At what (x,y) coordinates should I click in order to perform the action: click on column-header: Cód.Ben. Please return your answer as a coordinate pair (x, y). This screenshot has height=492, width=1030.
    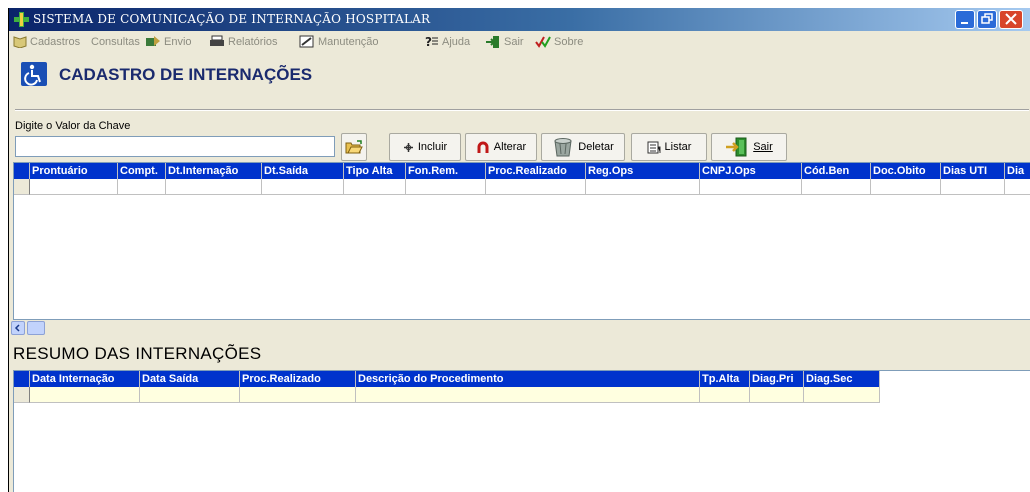
    Looking at the image, I should click on (836, 171).